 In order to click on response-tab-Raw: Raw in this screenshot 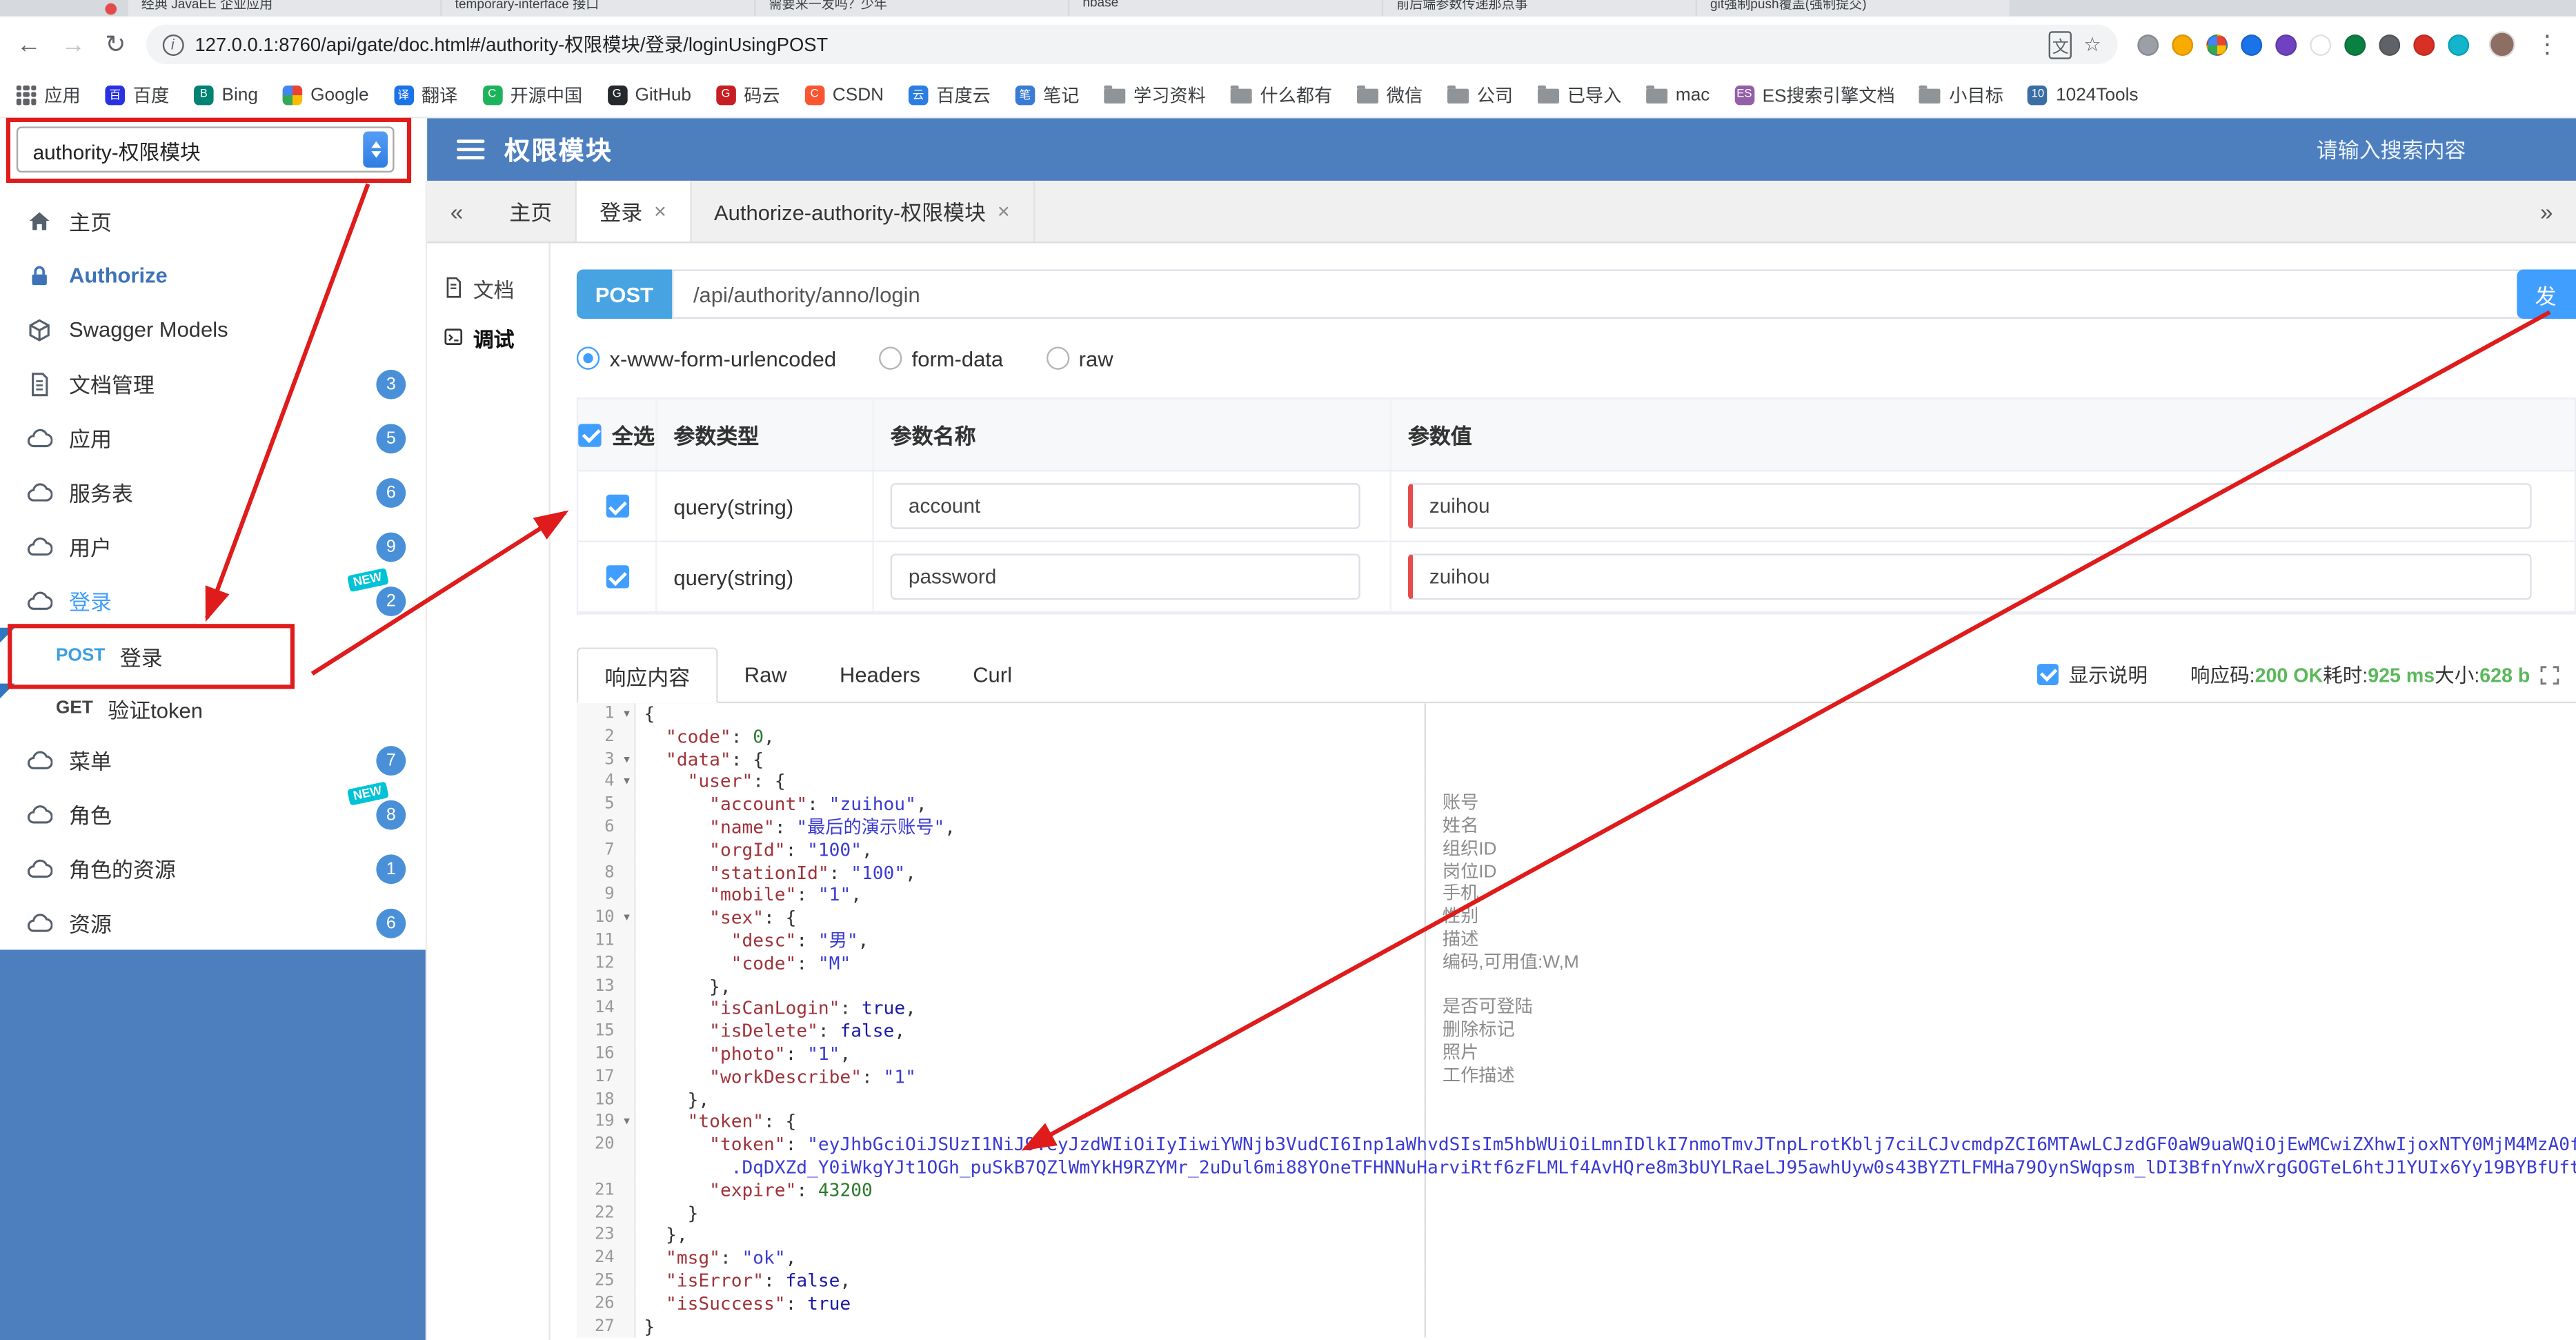, I will do `click(765, 674)`.